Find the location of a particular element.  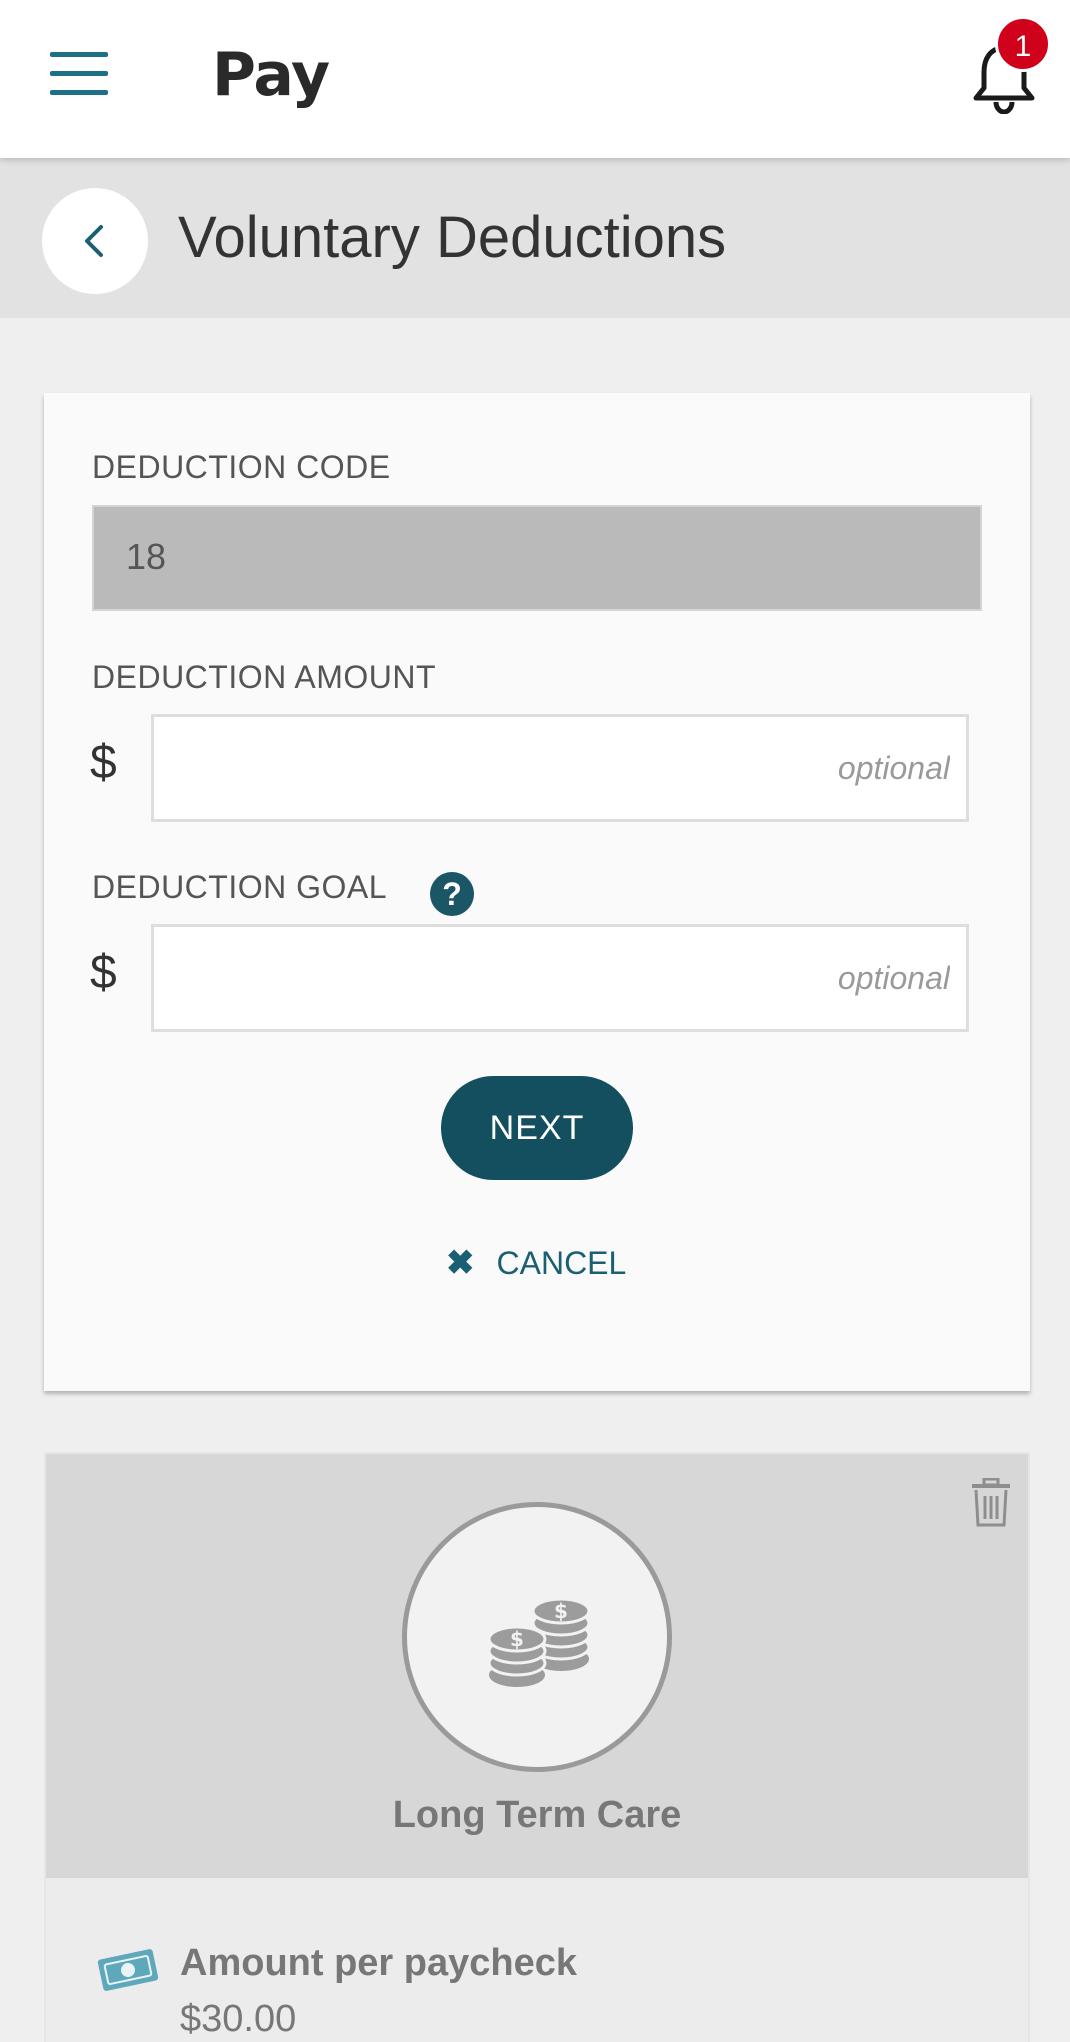

close-icon: ✖ is located at coordinates (460, 1263).